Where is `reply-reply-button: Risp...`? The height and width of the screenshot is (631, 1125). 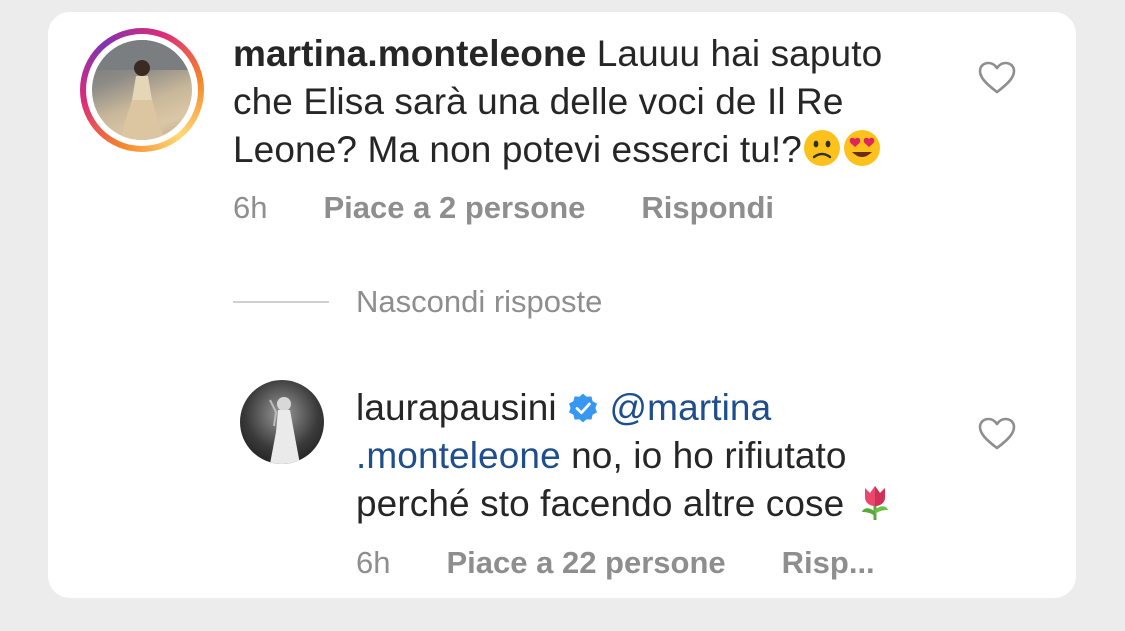 reply-reply-button: Risp... is located at coordinates (828, 562).